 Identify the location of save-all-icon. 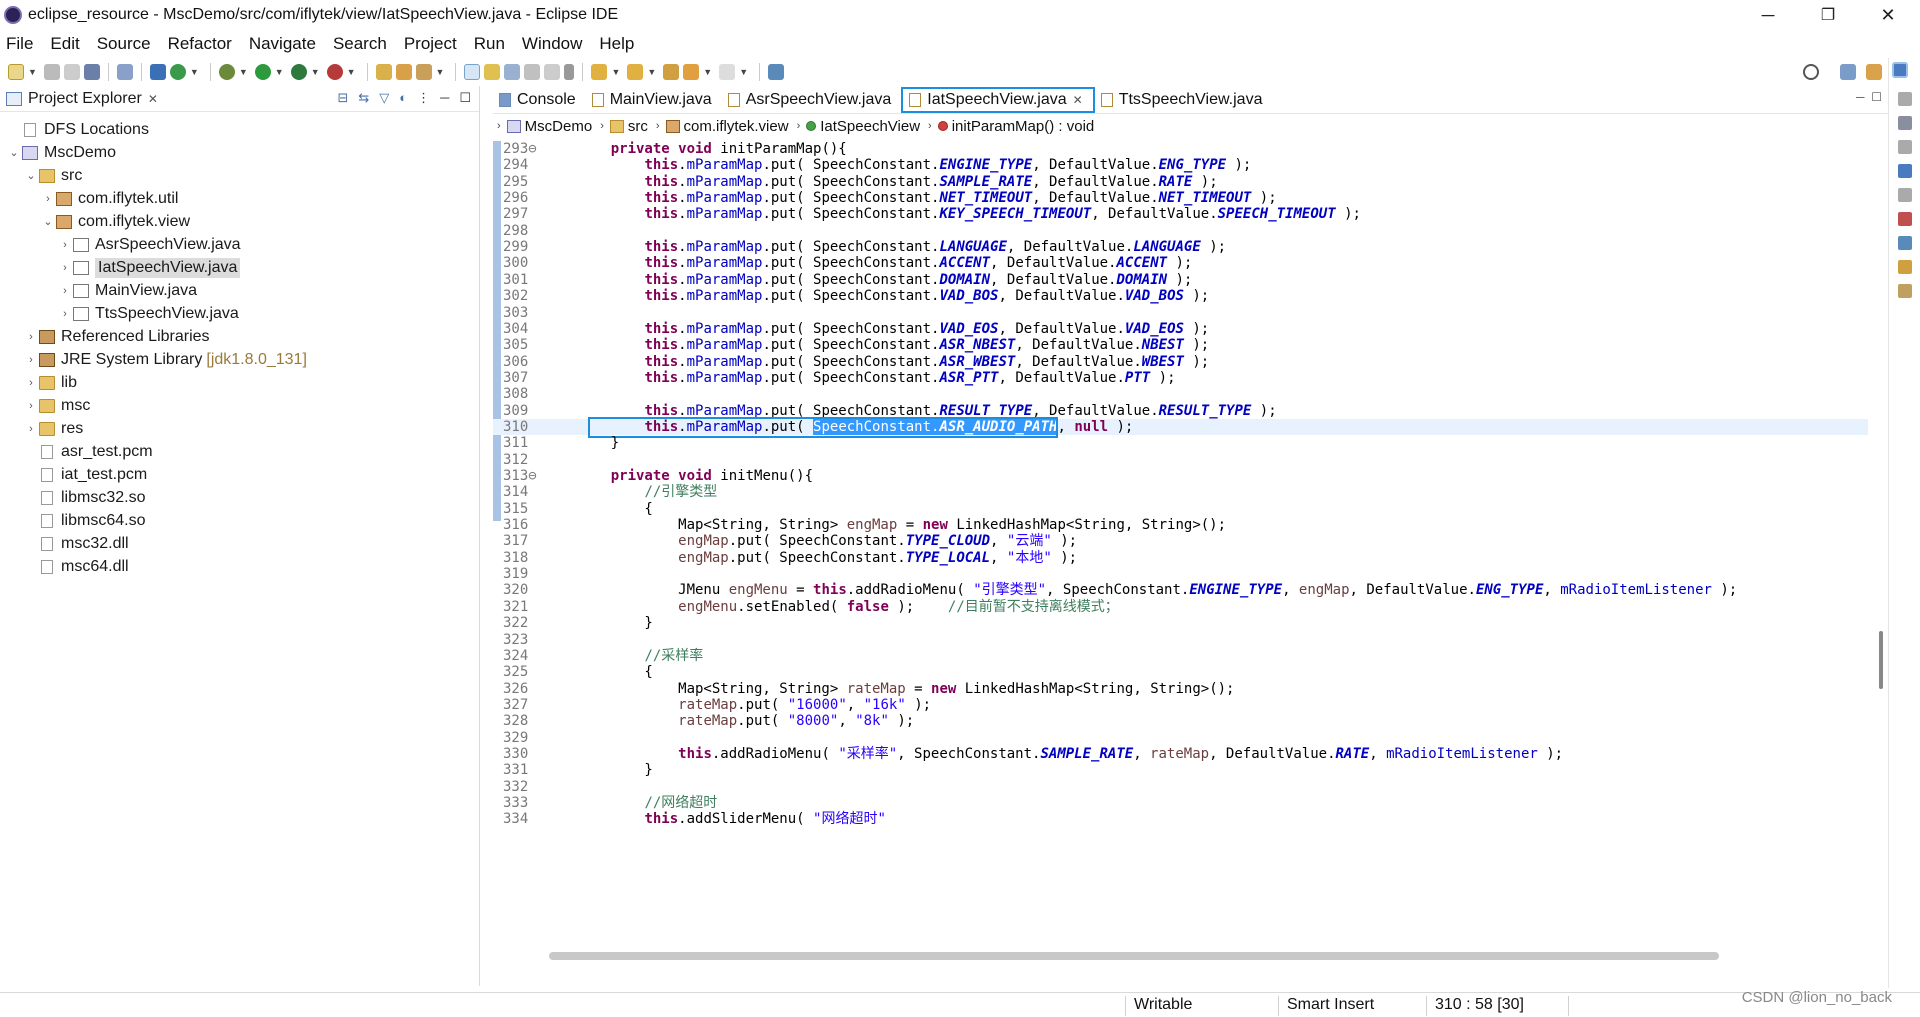
(71, 72).